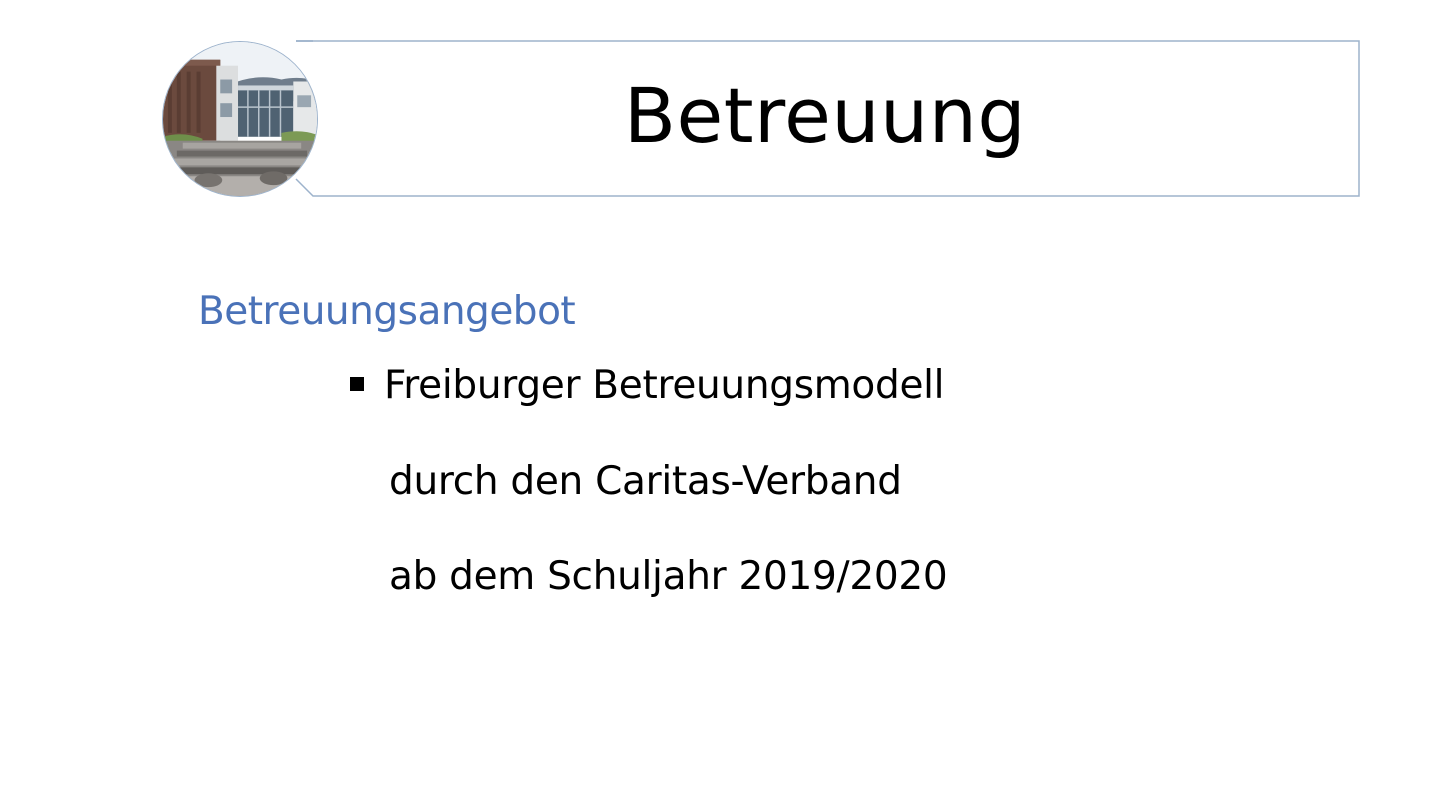 This screenshot has height=810, width=1440. What do you see at coordinates (825, 115) in the screenshot?
I see `slide-title: Betreuung` at bounding box center [825, 115].